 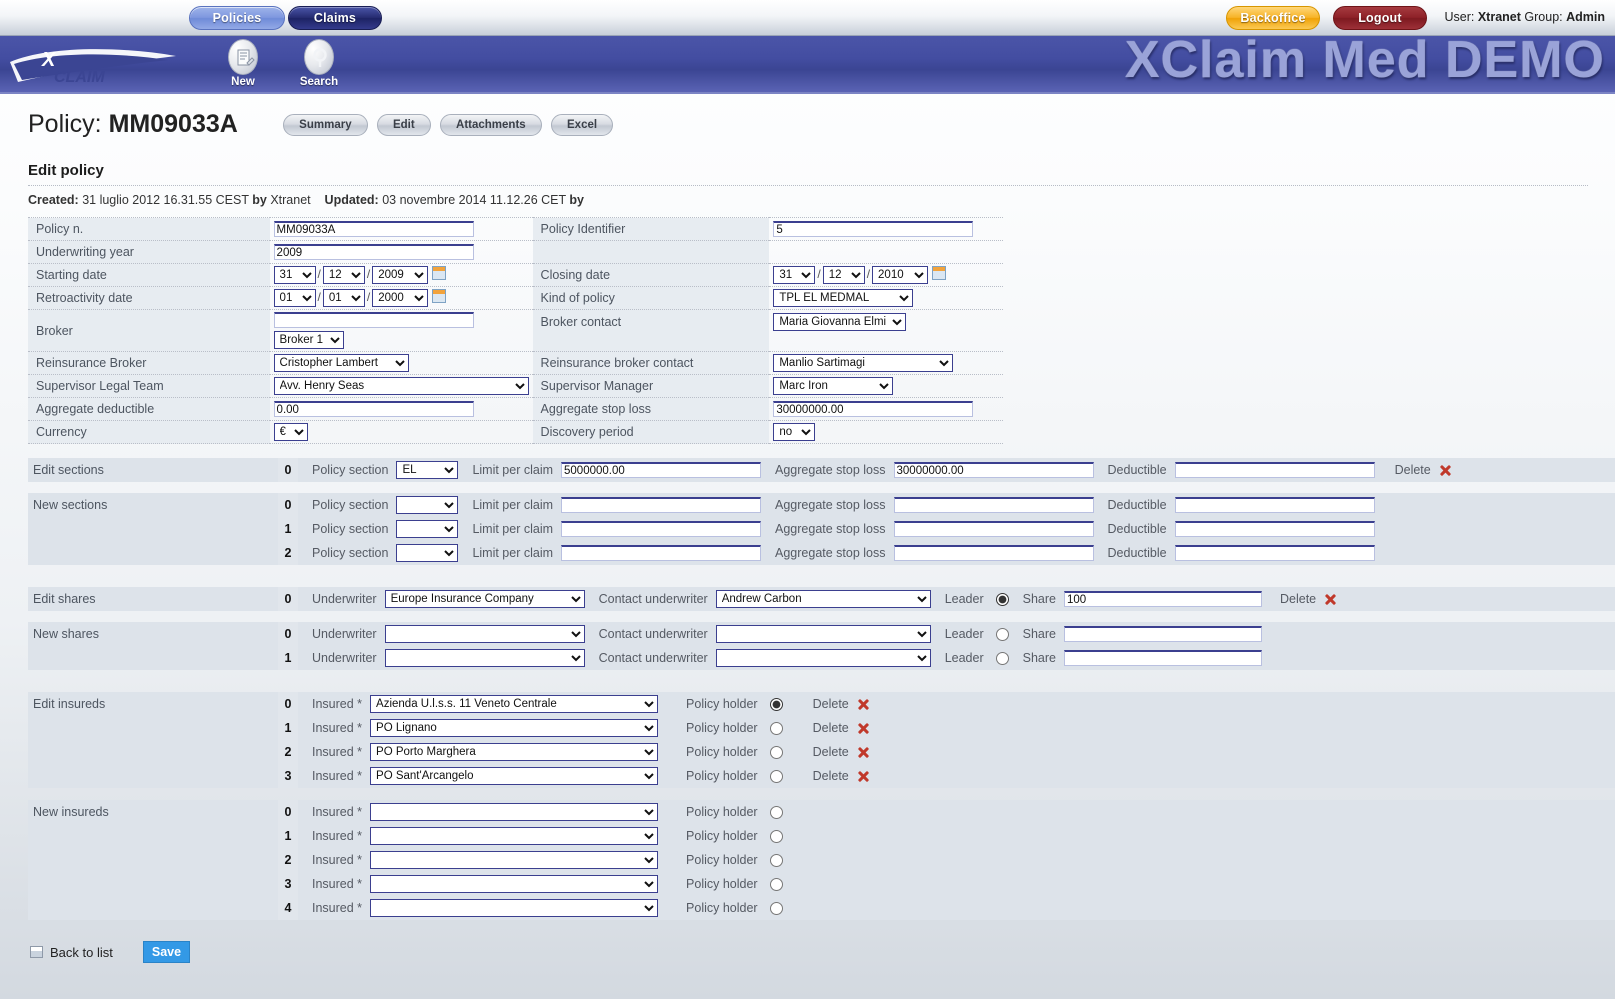 What do you see at coordinates (290, 432) in the screenshot?
I see `currency-select: €` at bounding box center [290, 432].